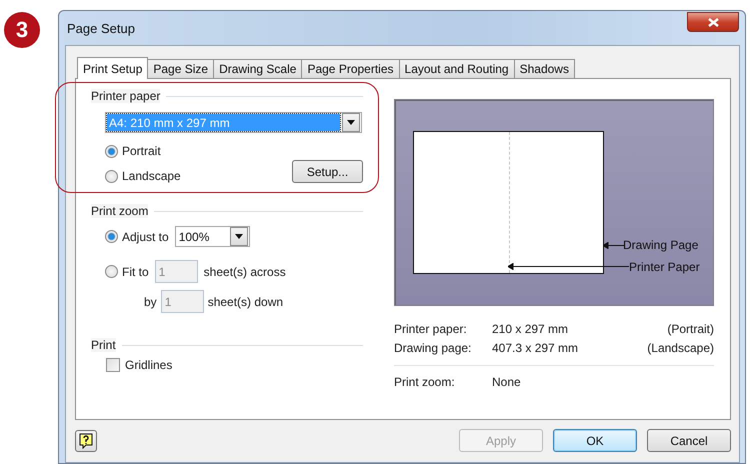 The width and height of the screenshot is (750, 464). I want to click on tab: Drawing Scale, so click(257, 68).